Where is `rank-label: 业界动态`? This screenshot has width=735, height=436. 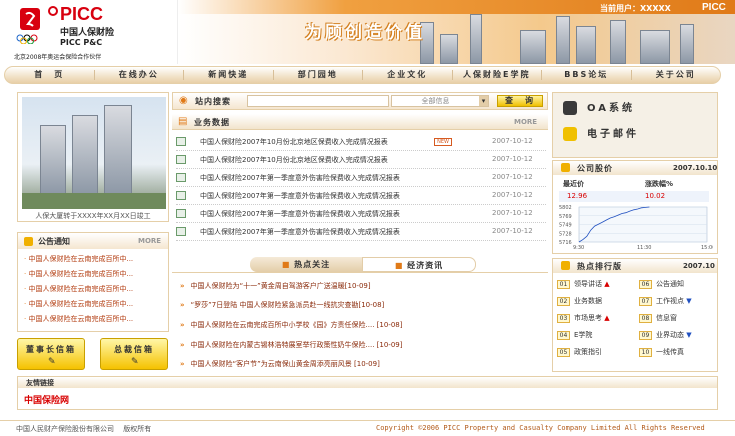
rank-label: 业界动态 is located at coordinates (670, 335).